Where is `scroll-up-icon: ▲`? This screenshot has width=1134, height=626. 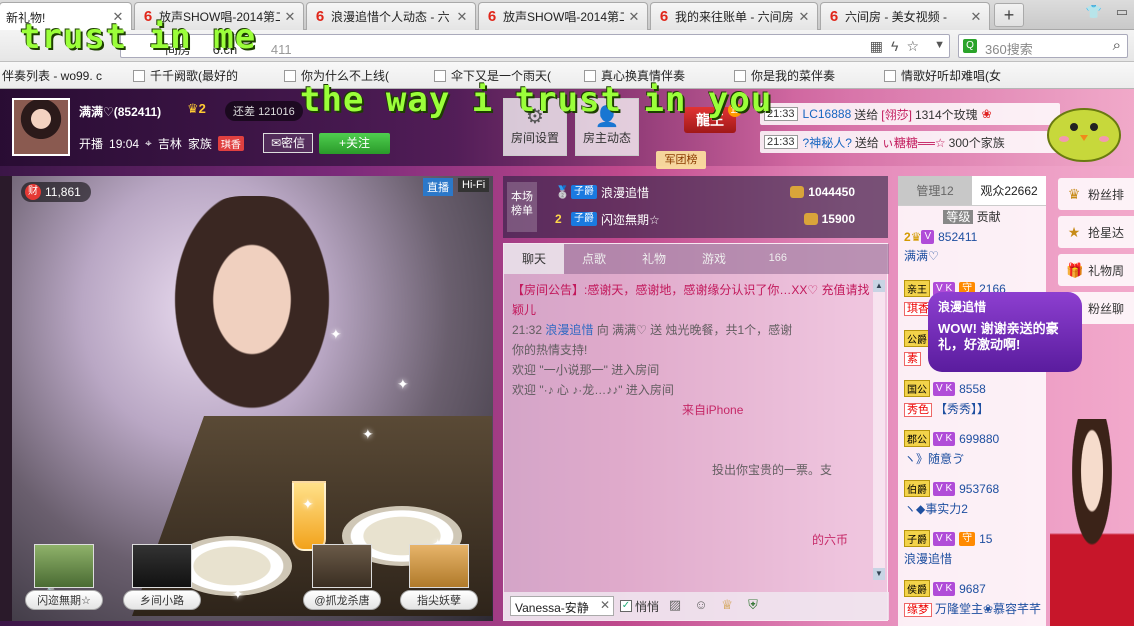 scroll-up-icon: ▲ is located at coordinates (879, 286).